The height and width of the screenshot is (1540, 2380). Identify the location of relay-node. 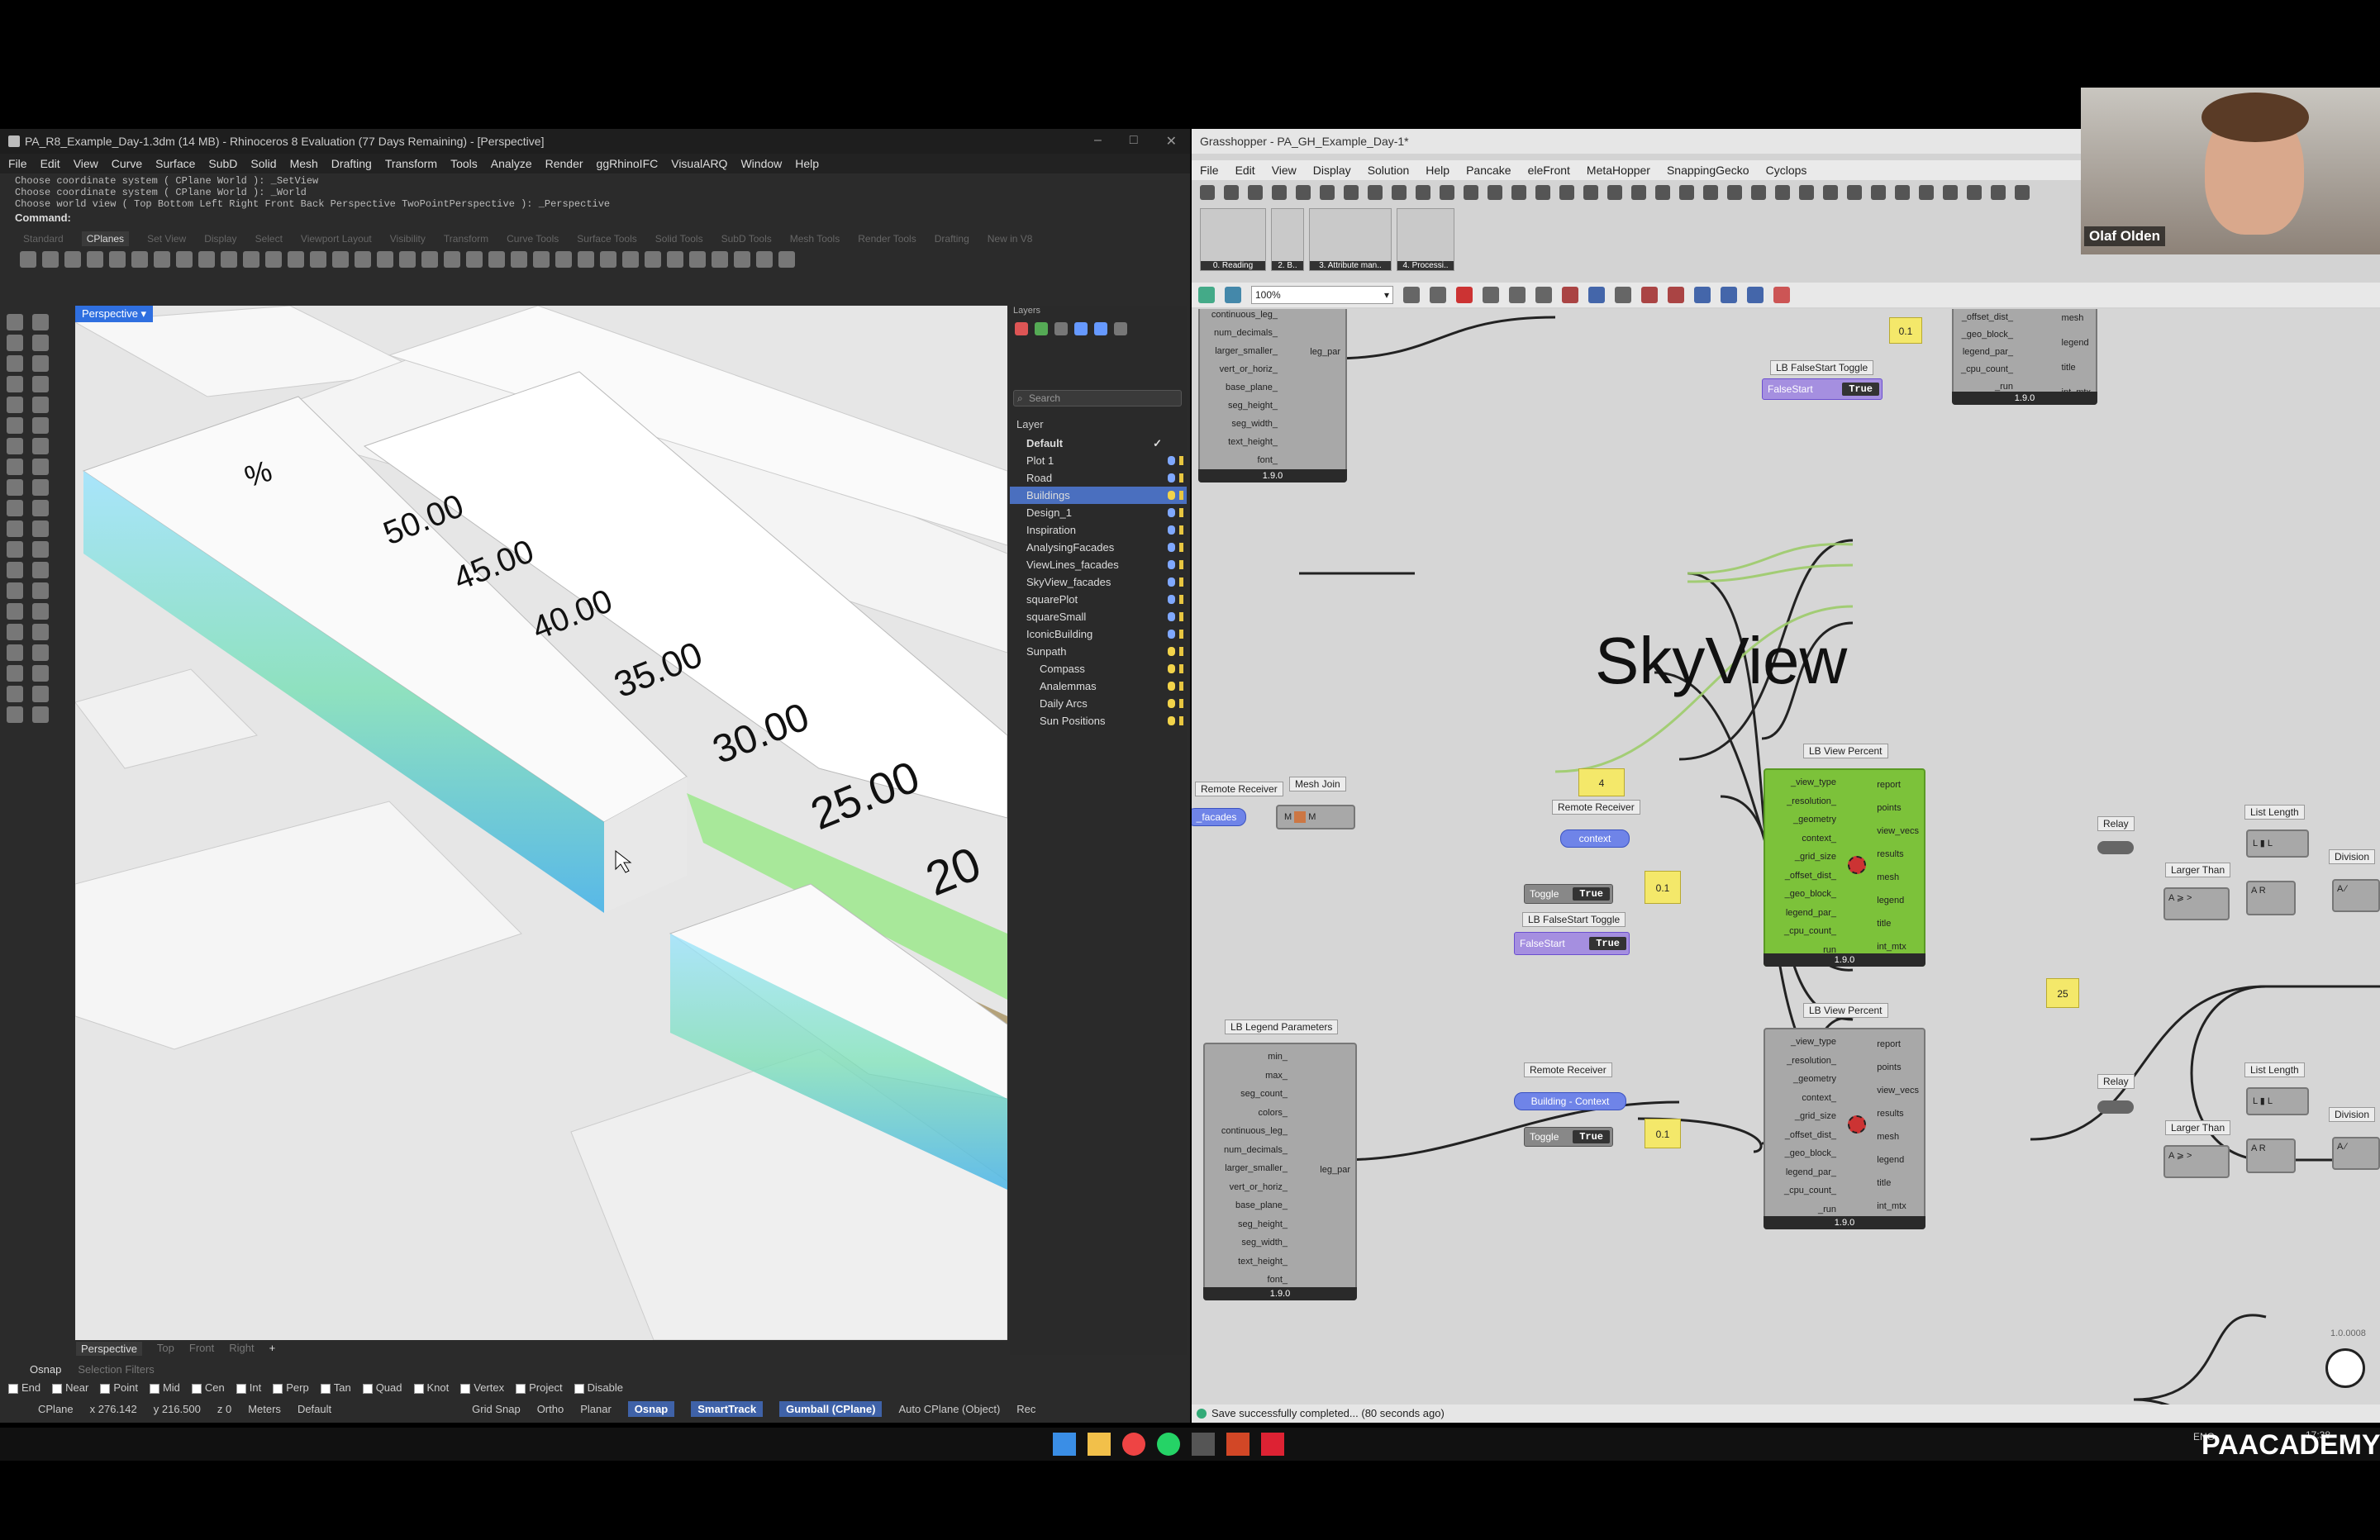
(2115, 847).